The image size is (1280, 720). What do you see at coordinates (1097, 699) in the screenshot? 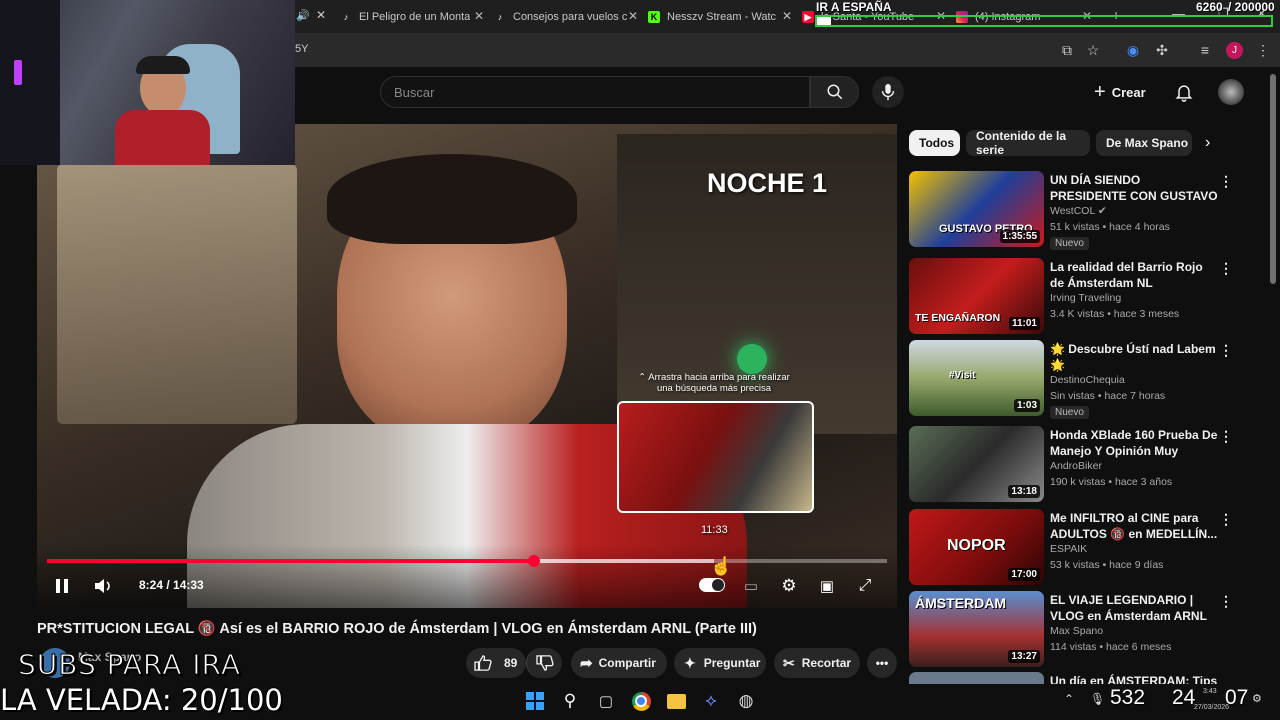
I see `tray-mic-icon: 🎙` at bounding box center [1097, 699].